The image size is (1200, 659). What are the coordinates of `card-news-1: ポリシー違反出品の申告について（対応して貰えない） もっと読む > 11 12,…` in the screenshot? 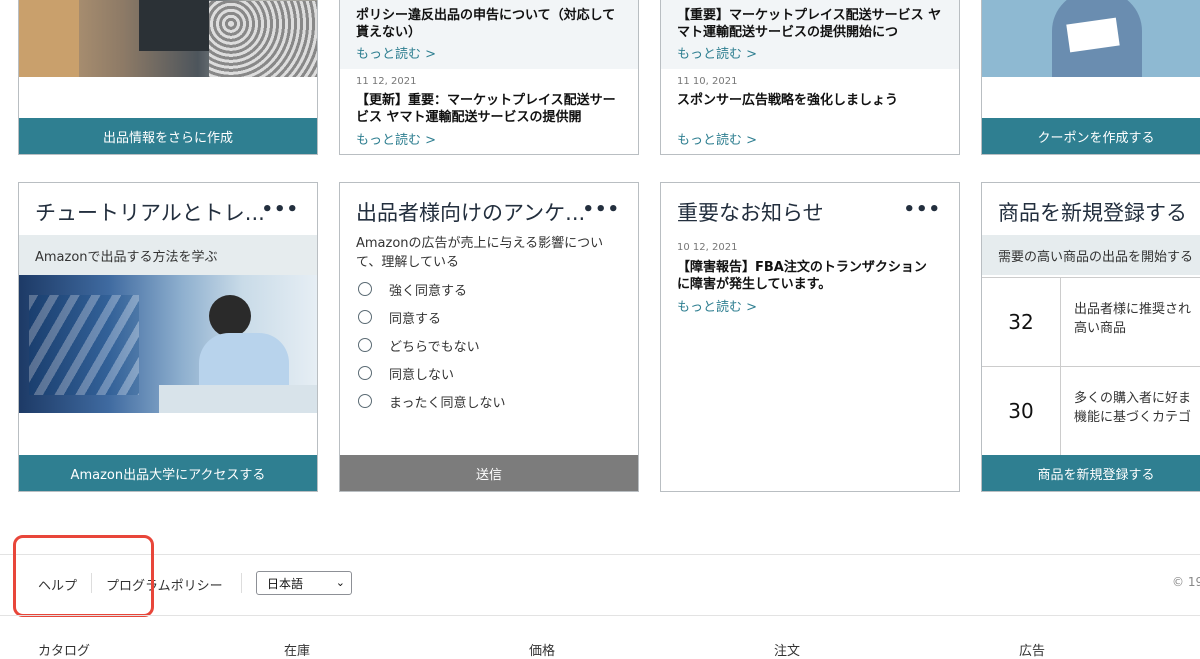 It's located at (489, 77).